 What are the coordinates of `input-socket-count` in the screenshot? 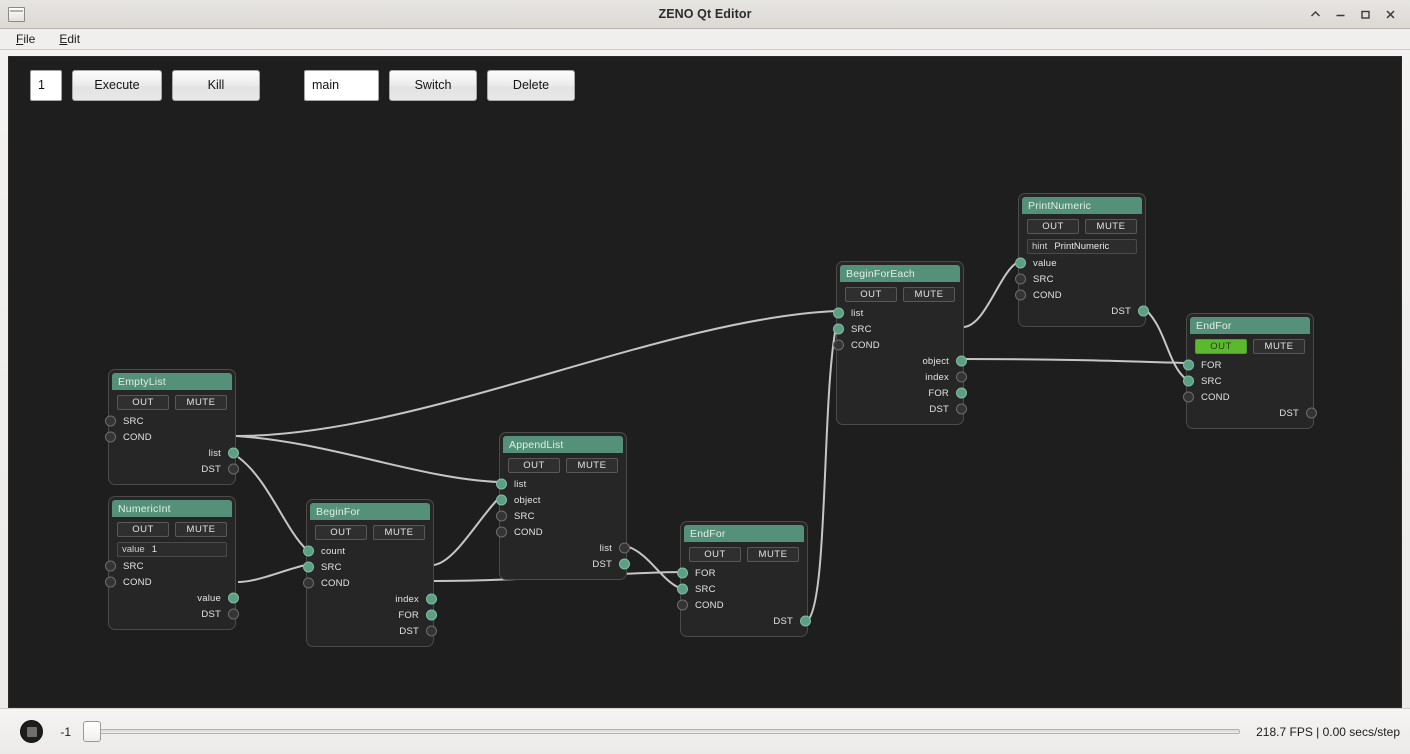 It's located at (308, 551).